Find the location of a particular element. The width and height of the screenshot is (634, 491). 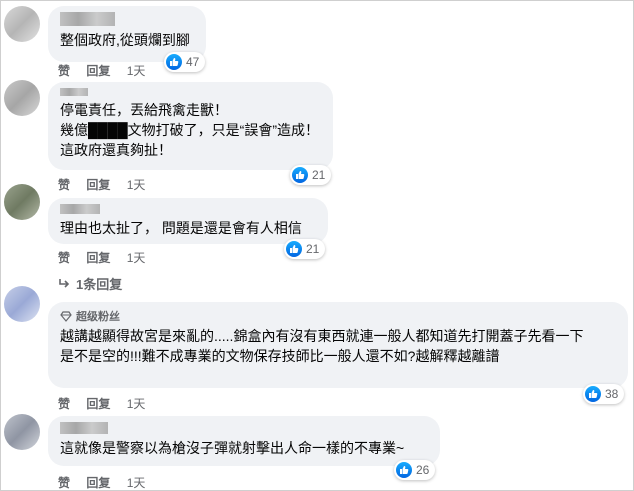

like-count: 38 is located at coordinates (612, 394).